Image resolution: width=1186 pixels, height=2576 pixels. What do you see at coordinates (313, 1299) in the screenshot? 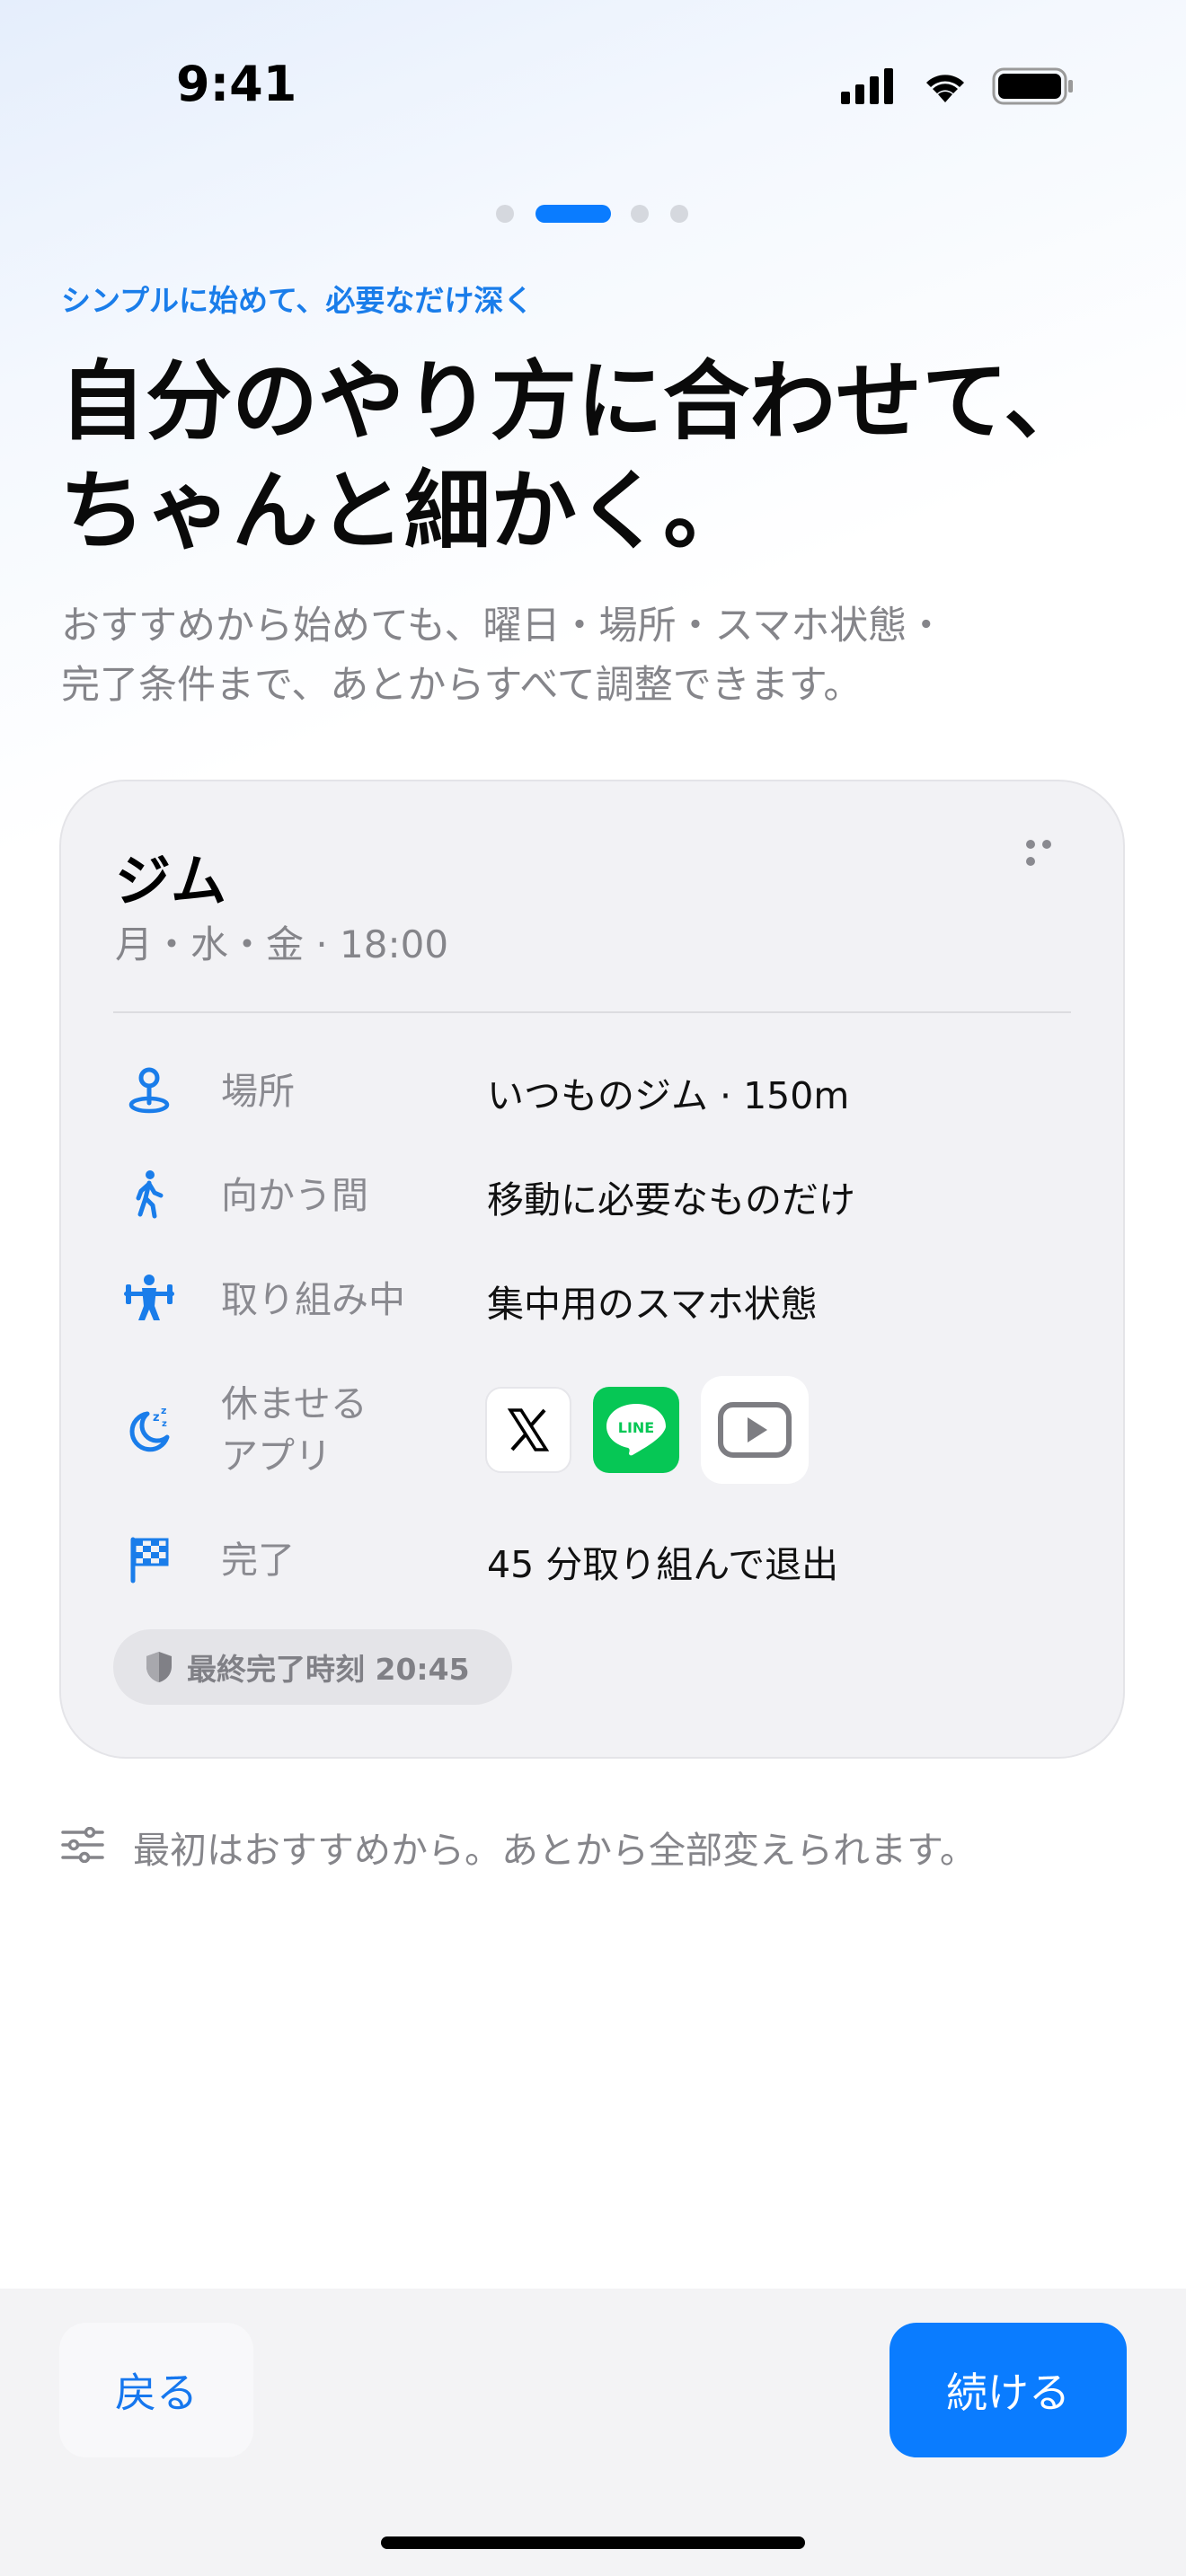
I see `row-label-in-progress: 取り組み中` at bounding box center [313, 1299].